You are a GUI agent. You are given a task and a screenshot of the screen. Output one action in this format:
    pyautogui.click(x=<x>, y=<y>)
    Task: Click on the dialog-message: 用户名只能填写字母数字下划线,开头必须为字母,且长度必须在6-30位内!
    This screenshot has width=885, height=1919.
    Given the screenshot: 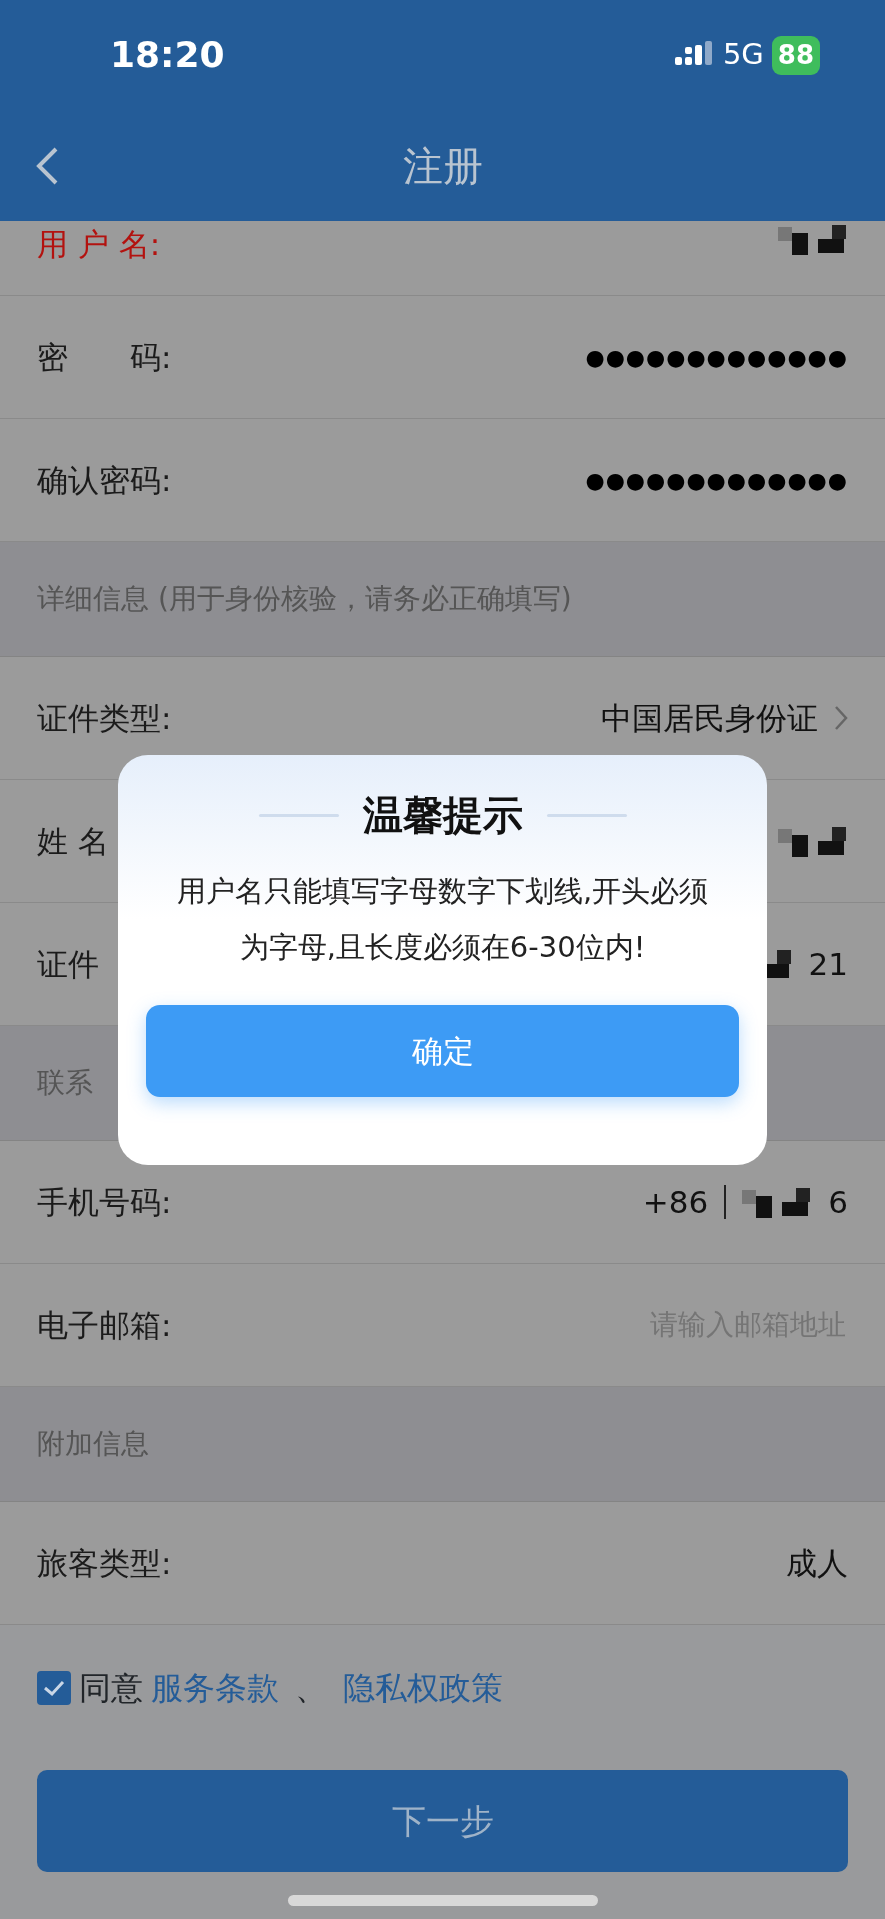 What is the action you would take?
    pyautogui.click(x=442, y=919)
    